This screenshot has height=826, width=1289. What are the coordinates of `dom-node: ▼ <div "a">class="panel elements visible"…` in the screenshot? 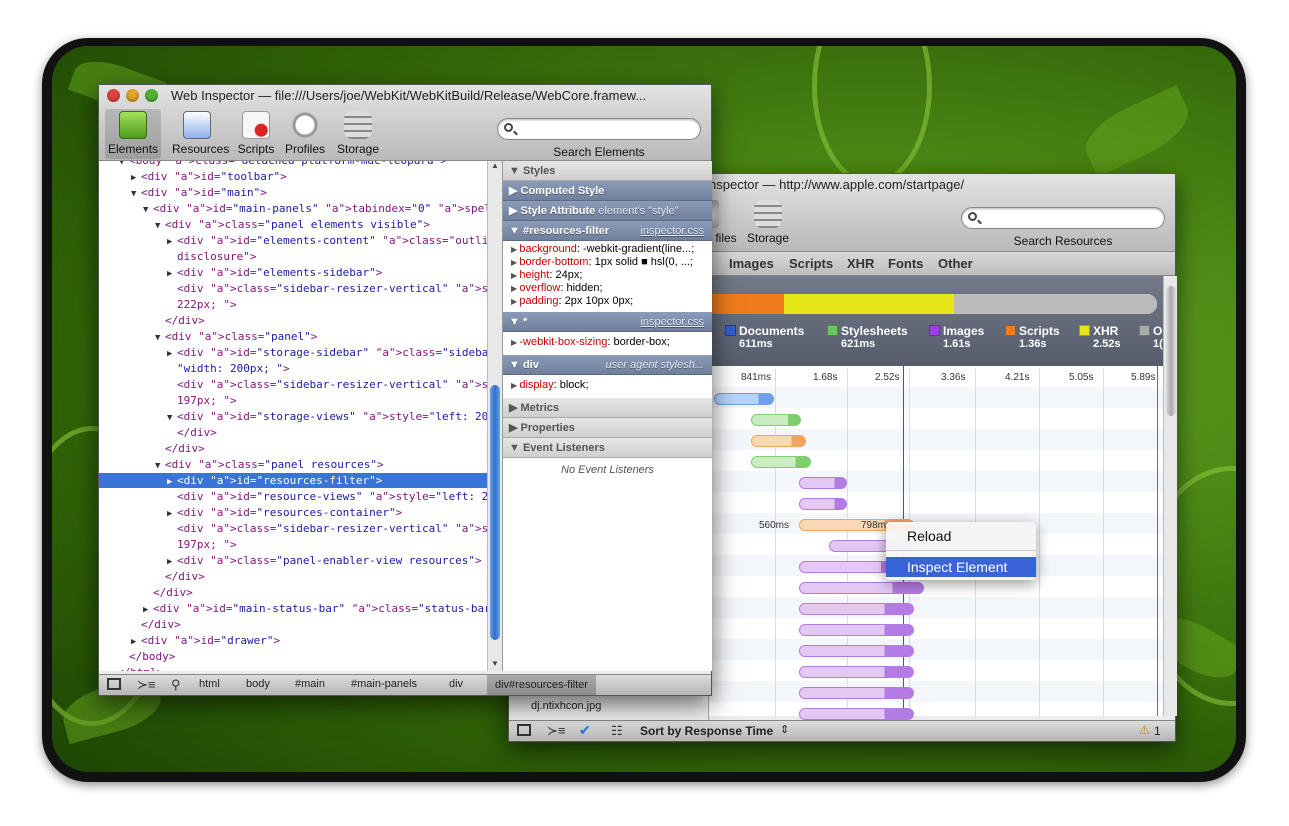 It's located at (292, 224).